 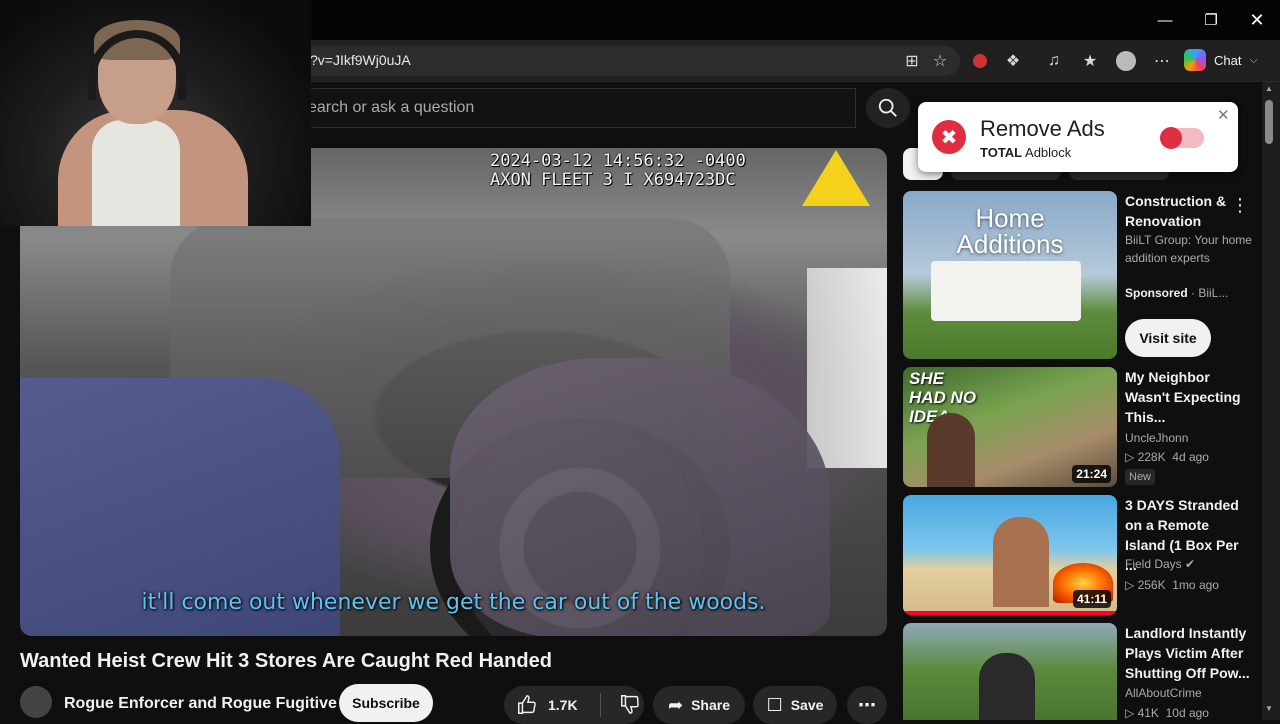 What do you see at coordinates (912, 61) in the screenshot?
I see `app-available-icon: ⊞` at bounding box center [912, 61].